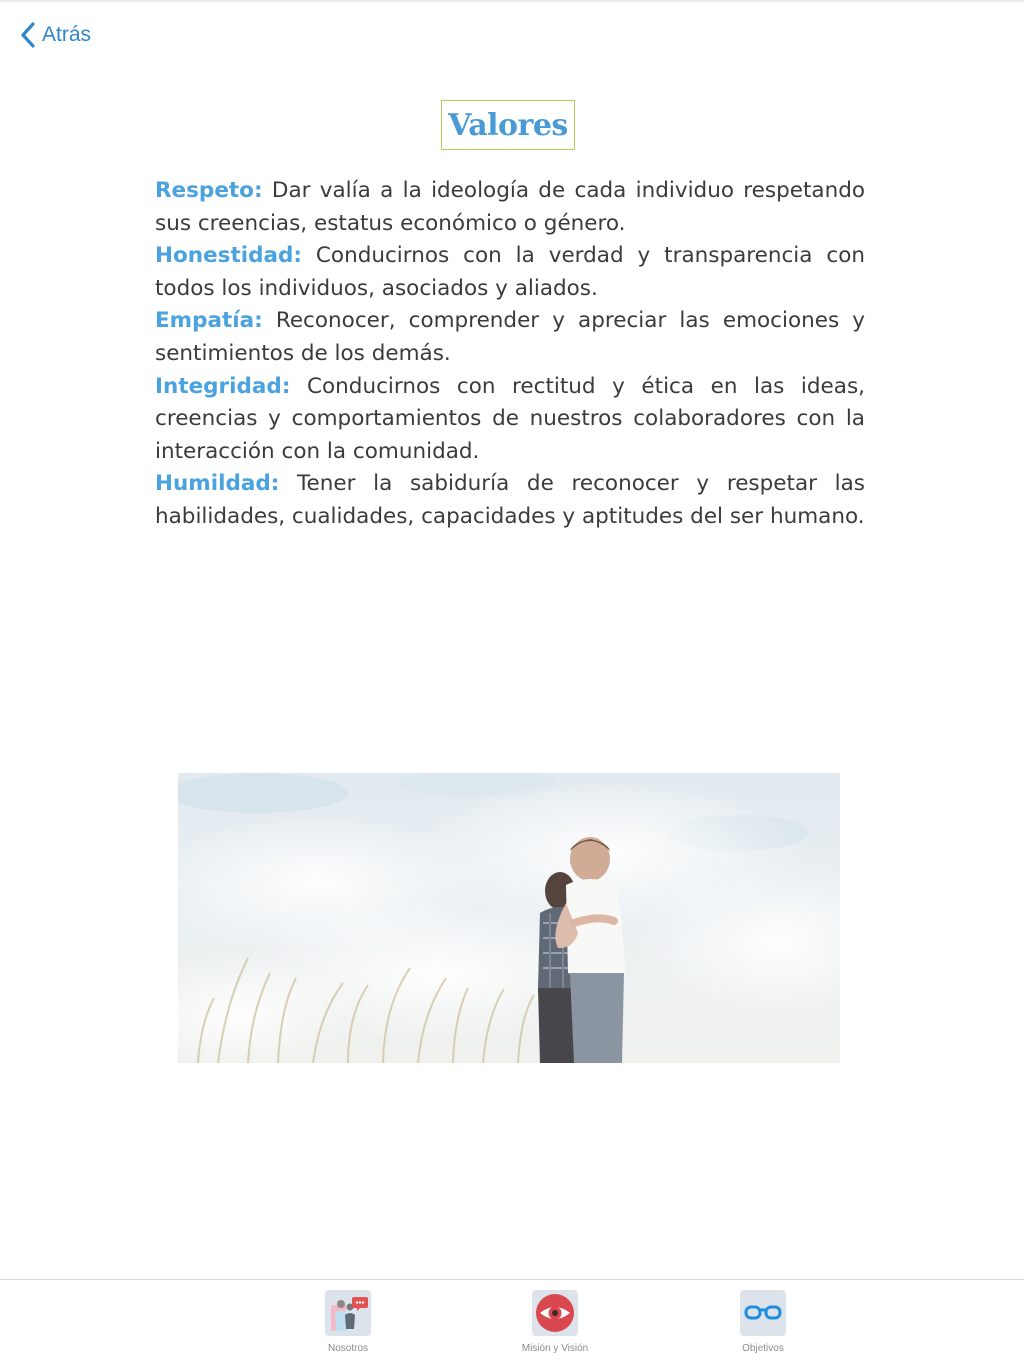 This screenshot has width=1024, height=1370. Describe the element at coordinates (228, 256) in the screenshot. I see `value-term: Honestidad:` at that location.